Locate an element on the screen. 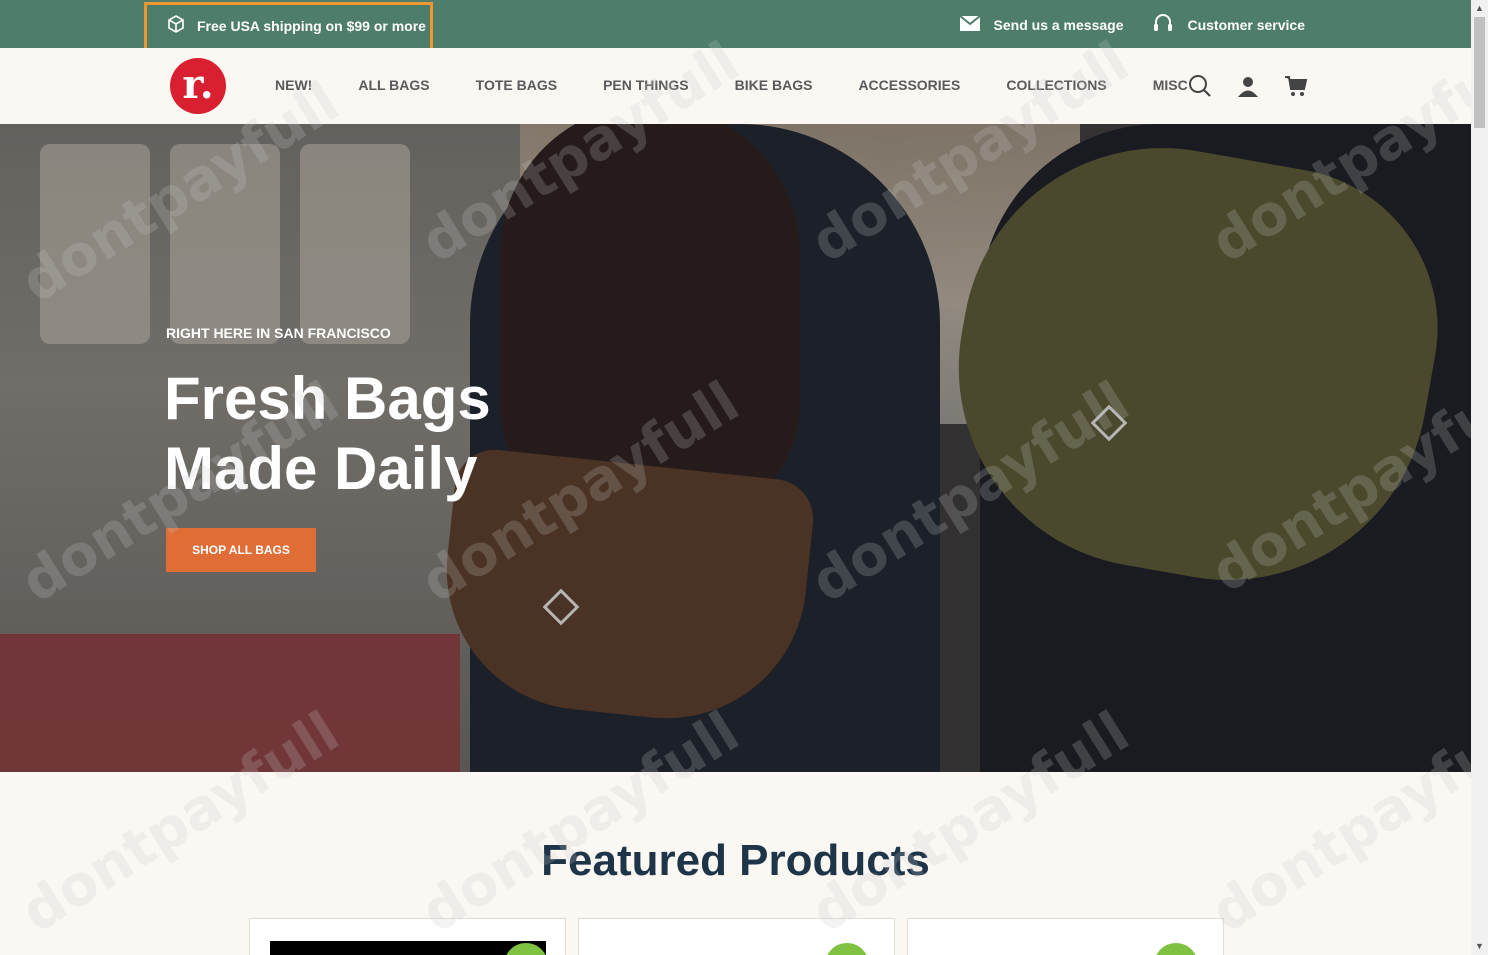  hero-headline: Fresh Bags Made Daily is located at coordinates (374, 434).